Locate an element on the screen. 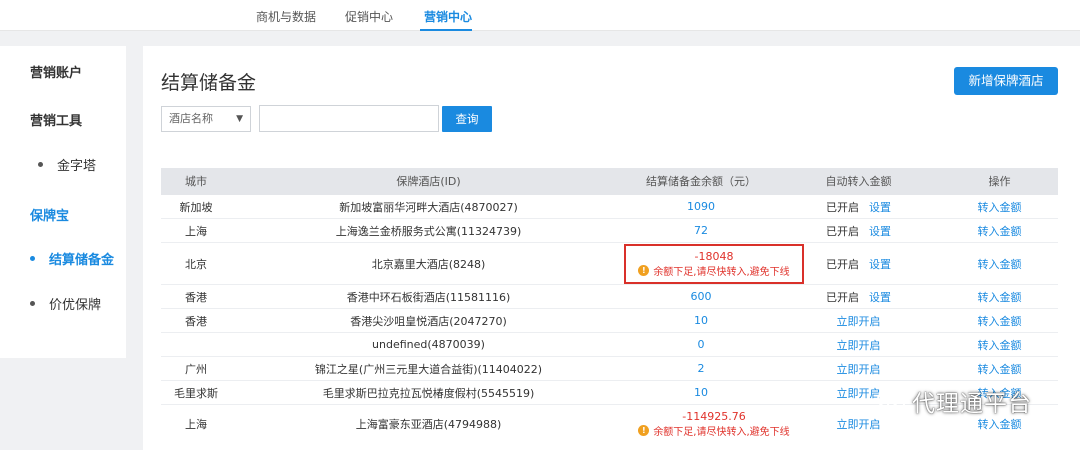 Image resolution: width=1080 pixels, height=450 pixels. cell-city: 新加坡 is located at coordinates (196, 207).